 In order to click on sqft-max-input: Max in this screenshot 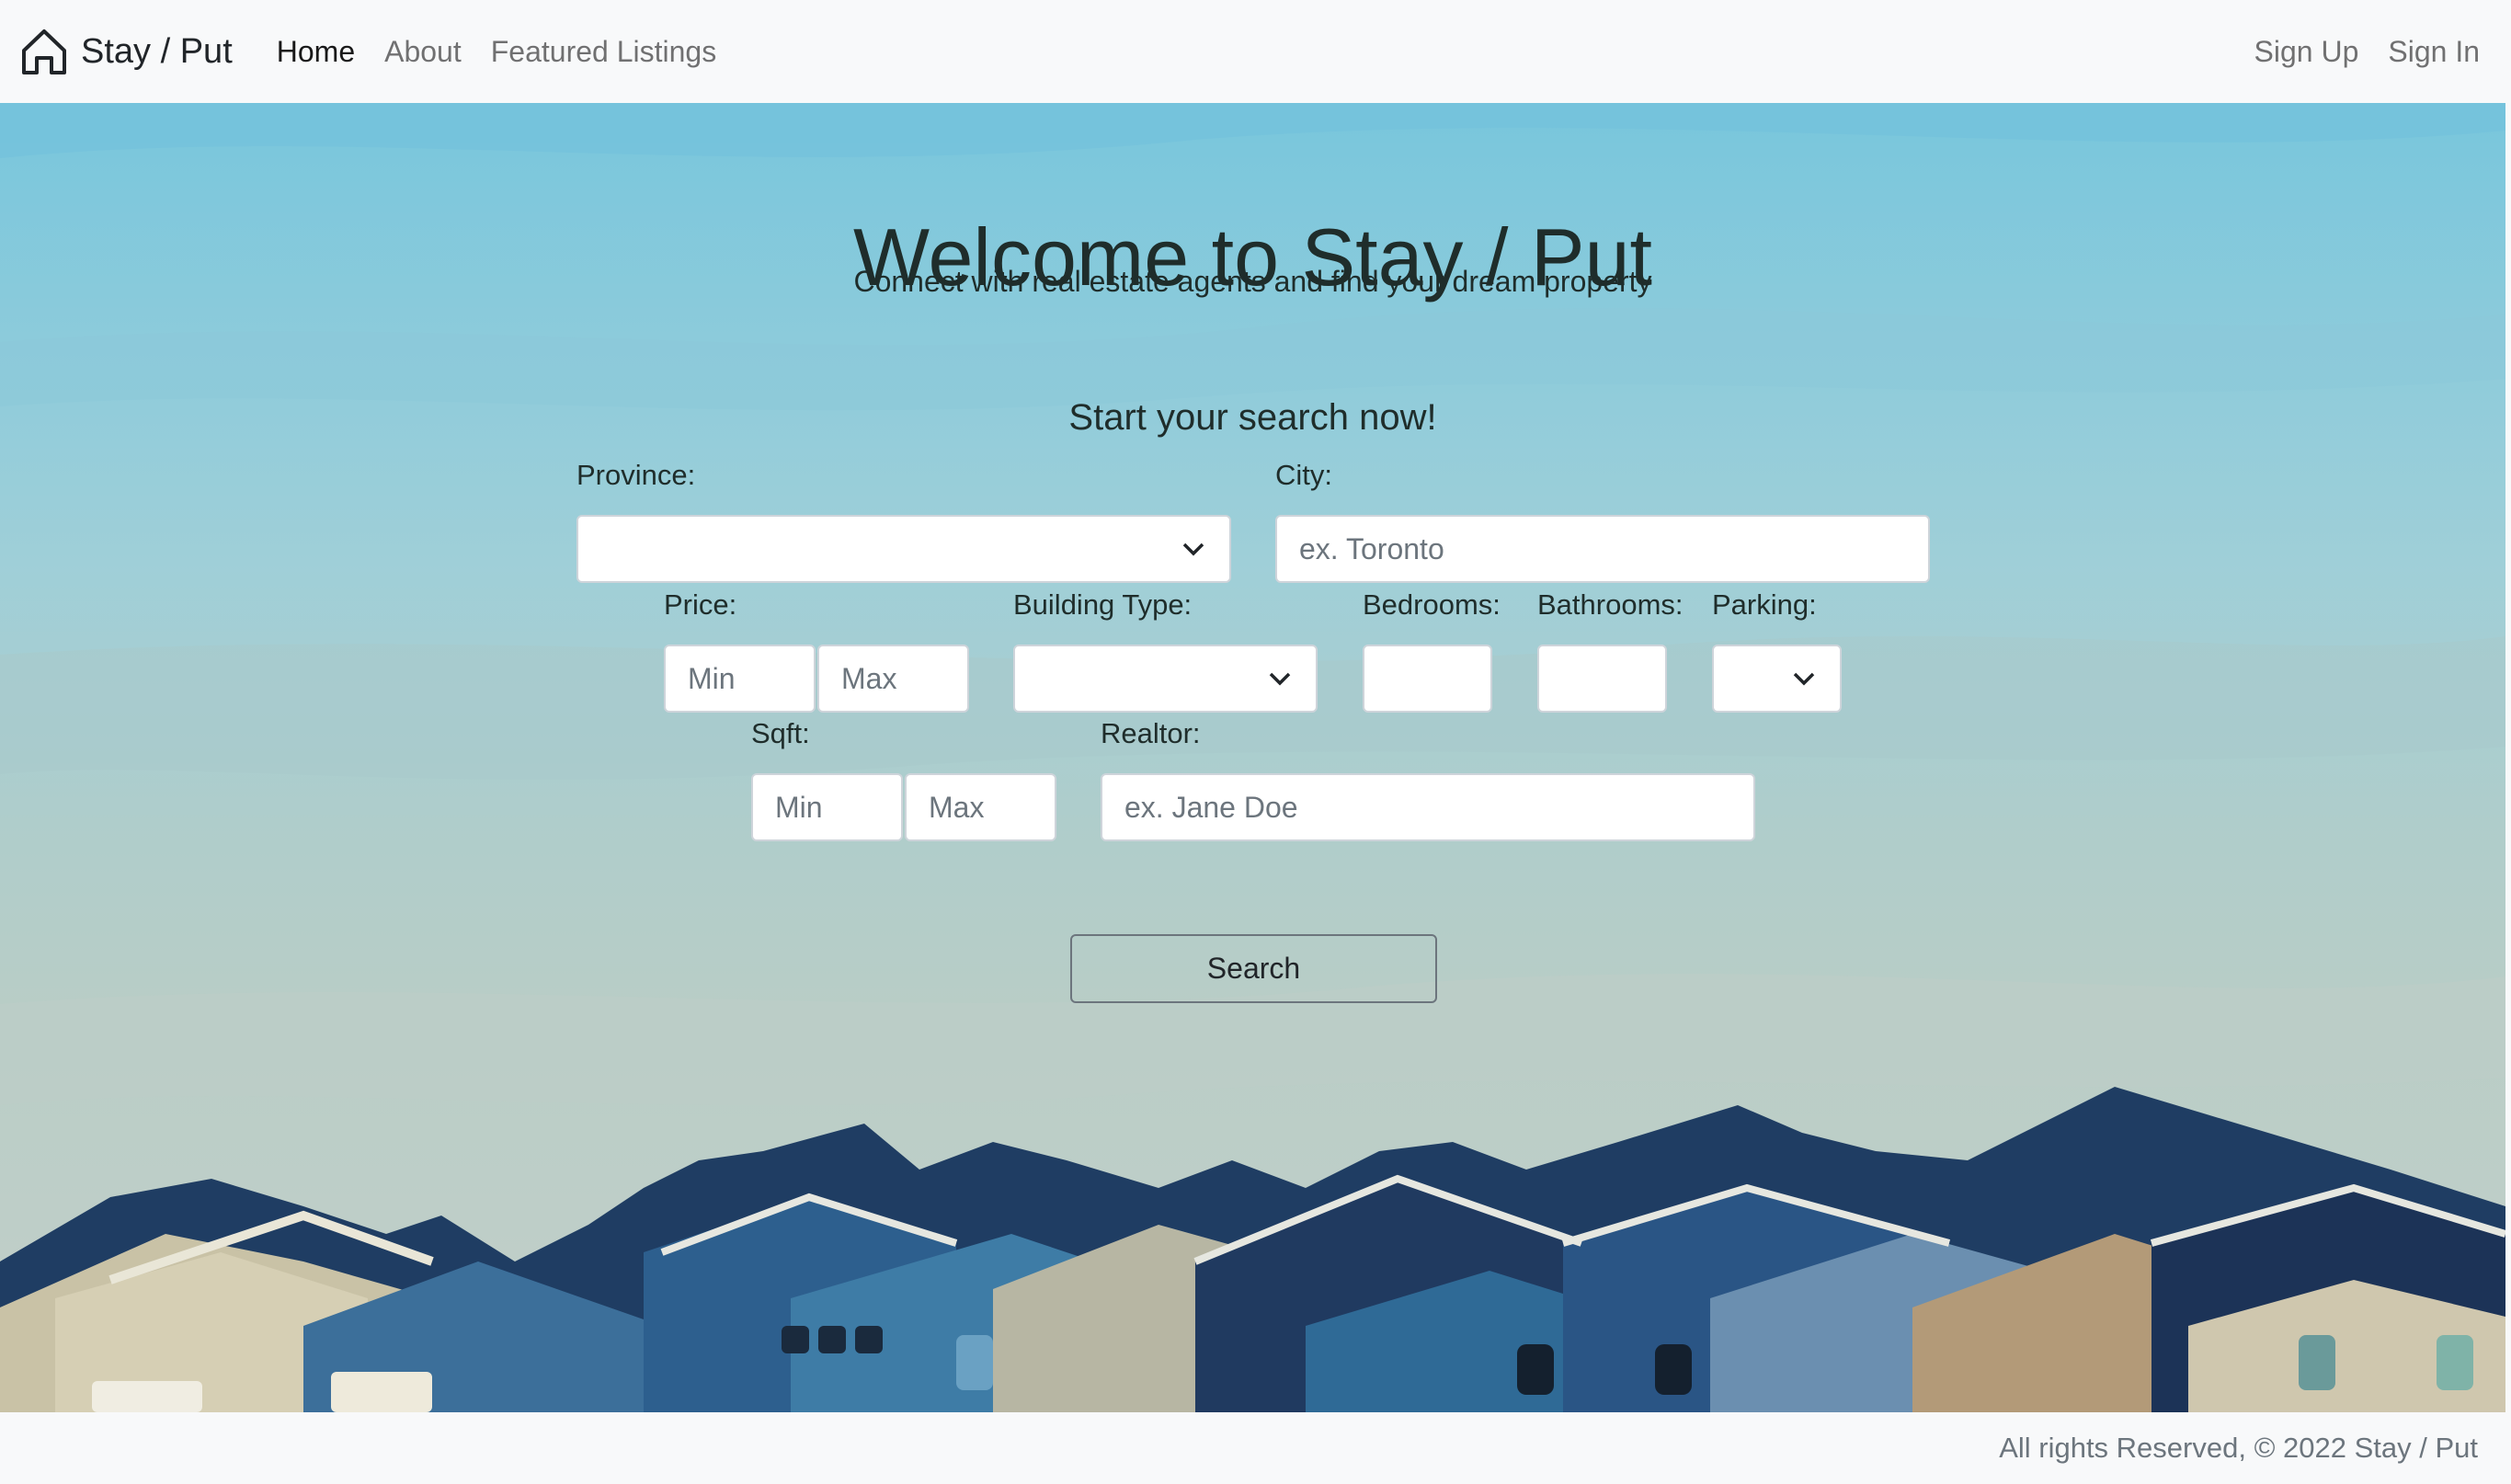, I will do `click(981, 807)`.